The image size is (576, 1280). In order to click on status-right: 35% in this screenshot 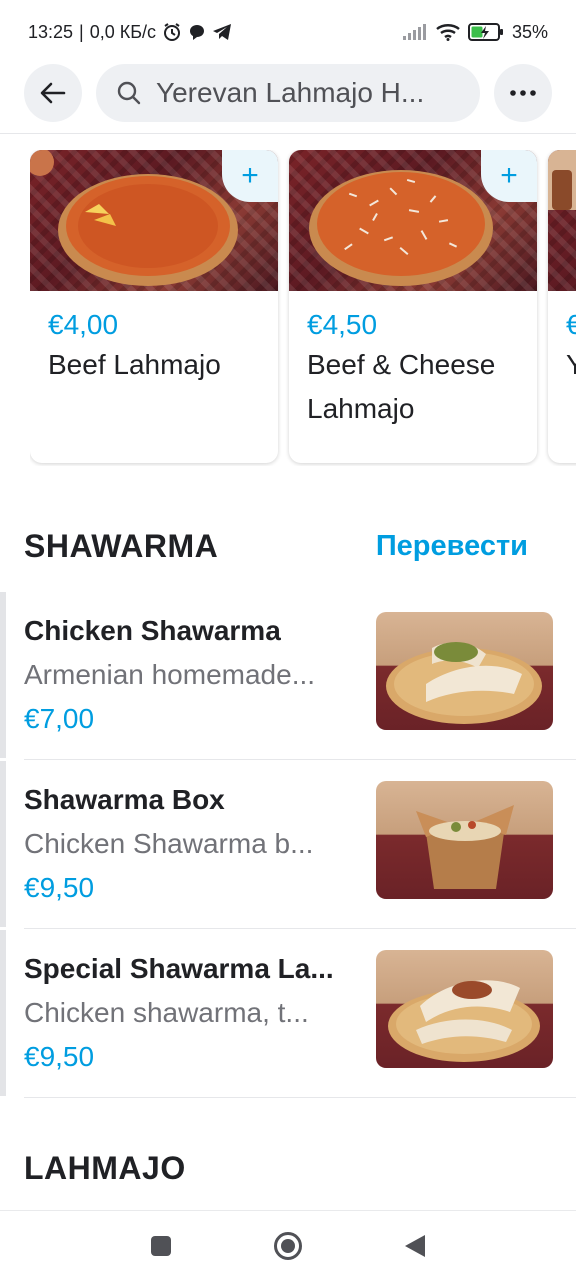, I will do `click(475, 32)`.